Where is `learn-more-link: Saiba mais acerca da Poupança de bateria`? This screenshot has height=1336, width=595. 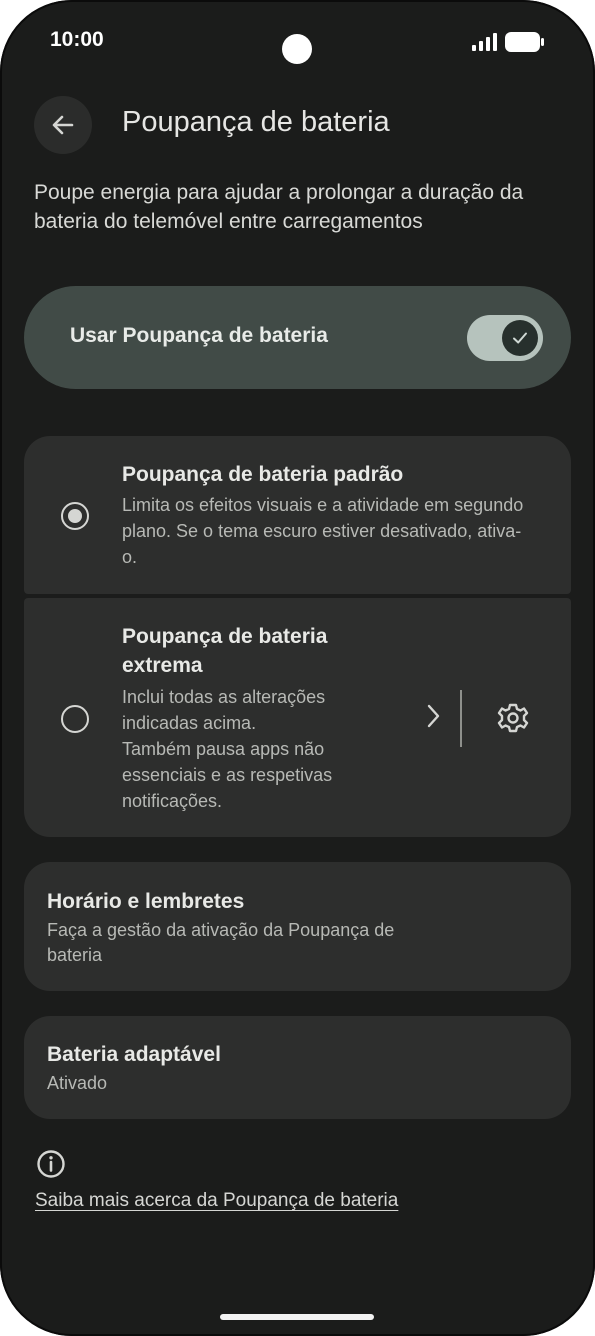
learn-more-link: Saiba mais acerca da Poupança de bateria is located at coordinates (216, 1201).